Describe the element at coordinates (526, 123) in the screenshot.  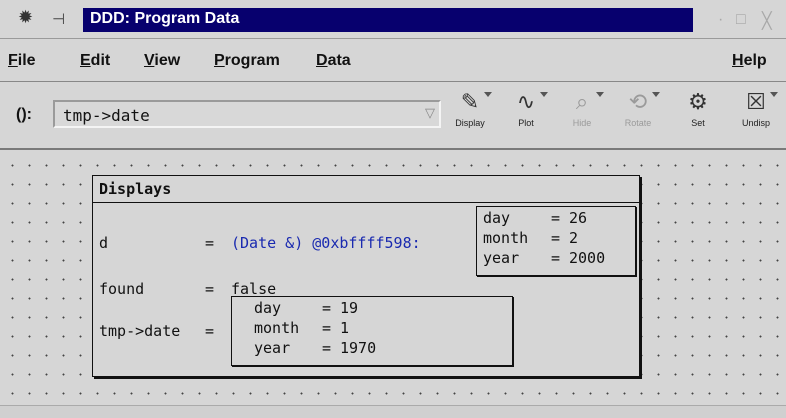
I see `plot-button-label: Plot` at that location.